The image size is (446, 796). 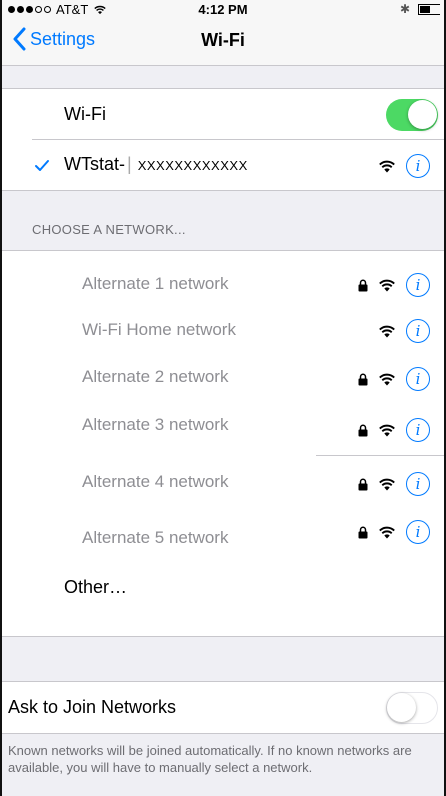 What do you see at coordinates (155, 537) in the screenshot?
I see `network-name: Alternate 5 network` at bounding box center [155, 537].